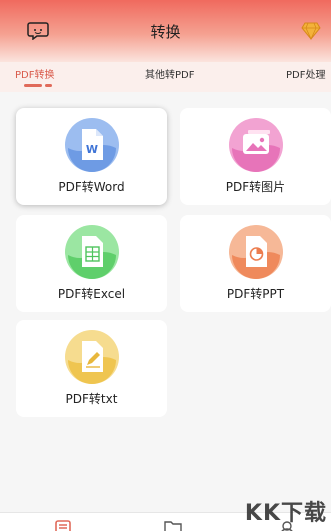  I want to click on tool-card-pdf-to-txt: PDF转txt, so click(91, 368).